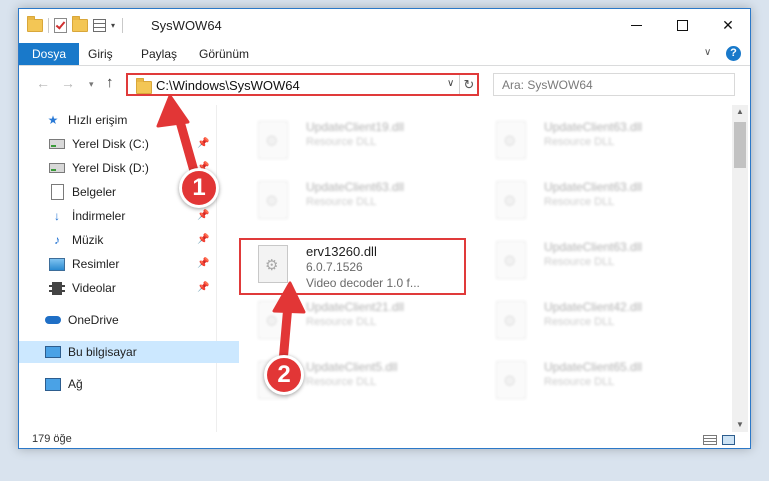  Describe the element at coordinates (102, 352) in the screenshot. I see `sidebar-item-label: Bu bilgisayar` at that location.